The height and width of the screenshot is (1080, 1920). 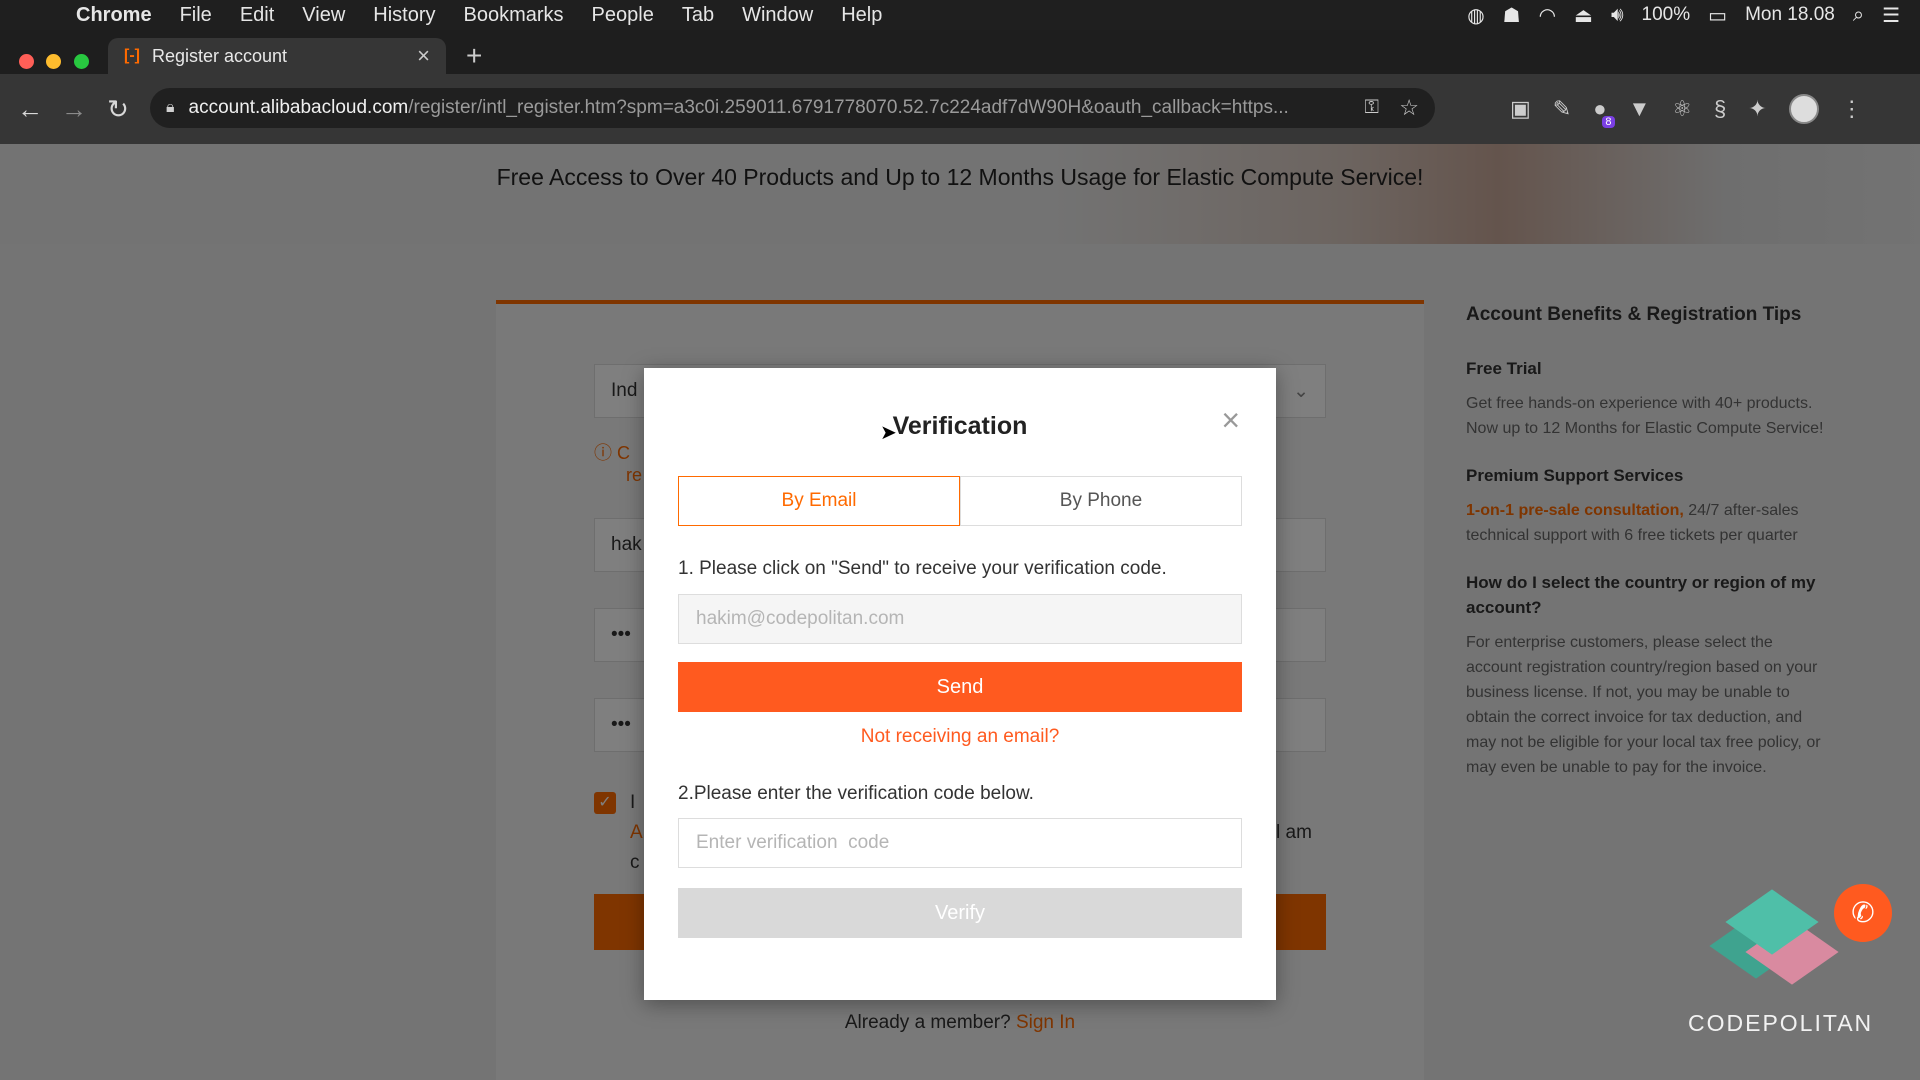 What do you see at coordinates (1608, 122) in the screenshot?
I see `extension-badge-count: 8` at bounding box center [1608, 122].